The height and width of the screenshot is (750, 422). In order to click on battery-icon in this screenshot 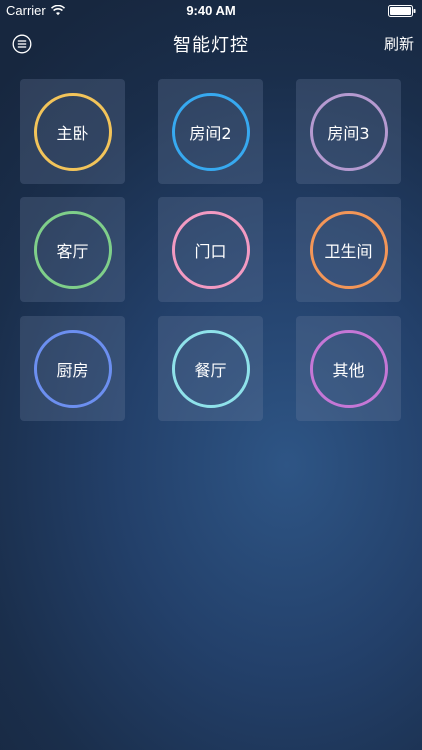, I will do `click(402, 11)`.